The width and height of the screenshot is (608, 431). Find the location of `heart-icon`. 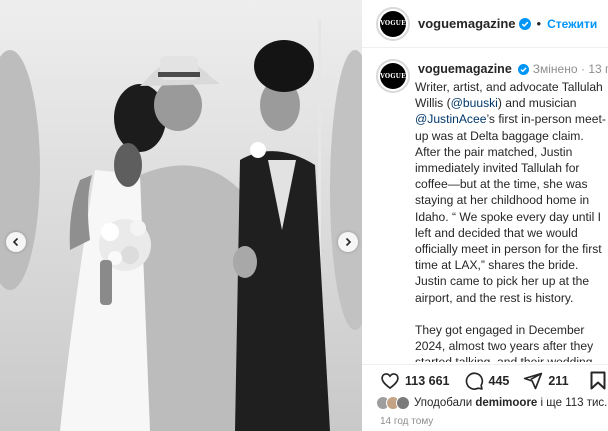

heart-icon is located at coordinates (390, 380).